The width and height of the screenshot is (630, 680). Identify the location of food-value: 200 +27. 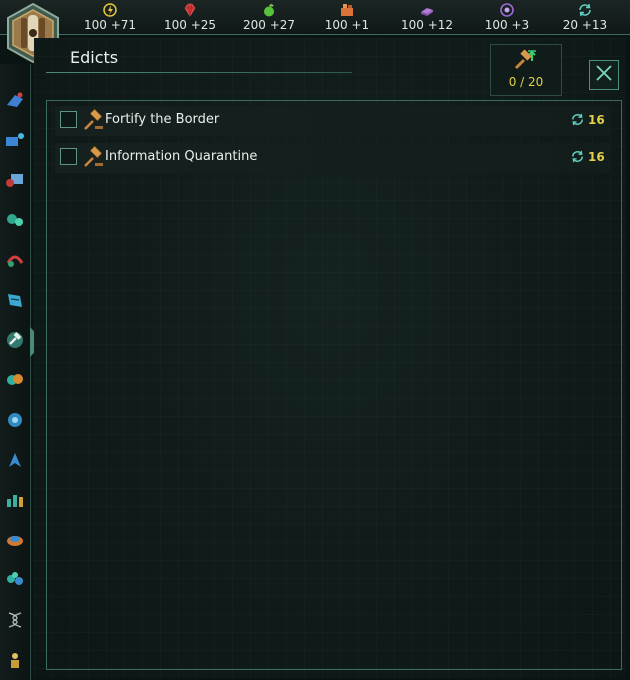
(269, 25).